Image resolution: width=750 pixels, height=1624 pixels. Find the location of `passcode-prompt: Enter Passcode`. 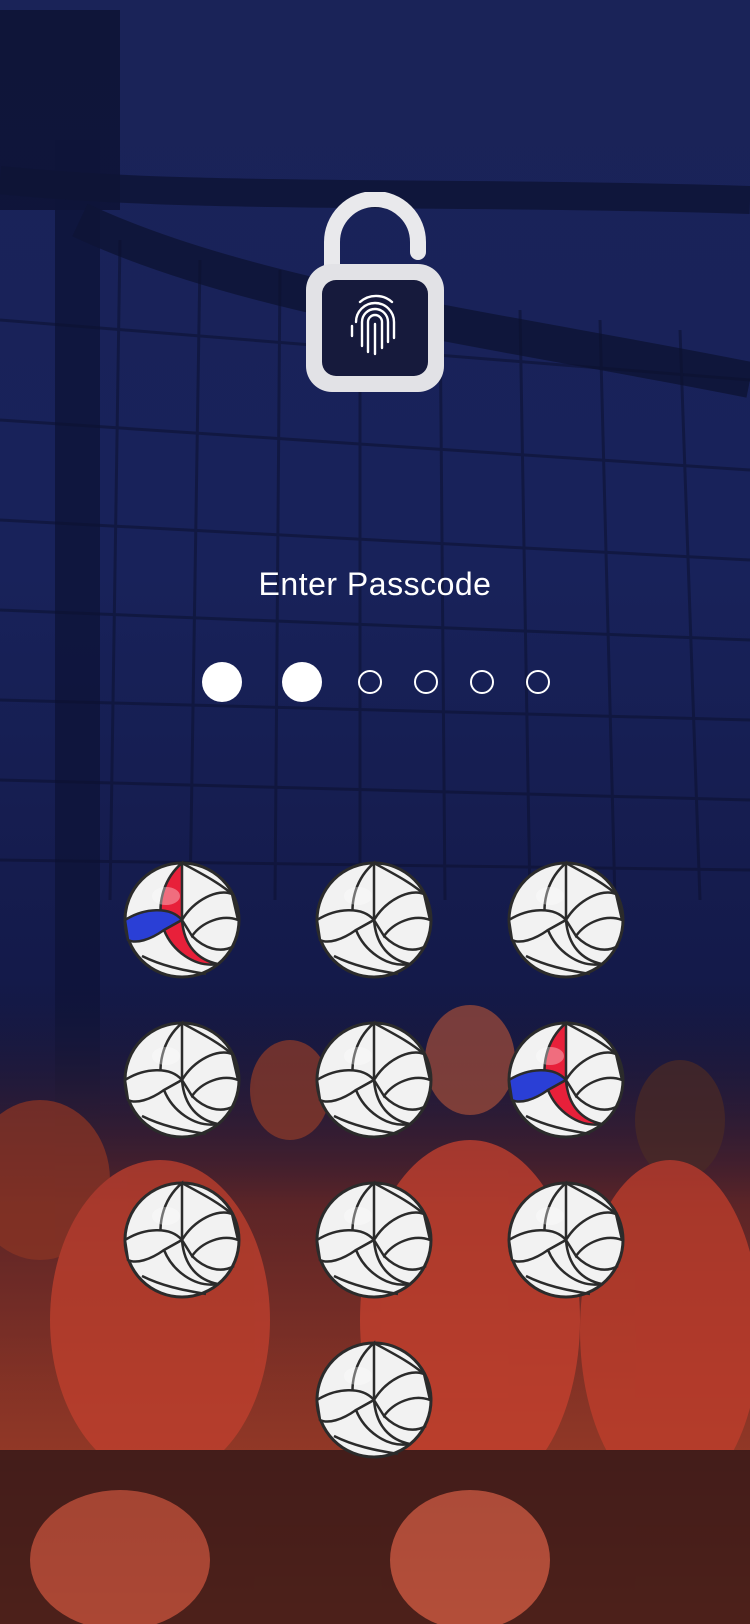

passcode-prompt: Enter Passcode is located at coordinates (375, 584).